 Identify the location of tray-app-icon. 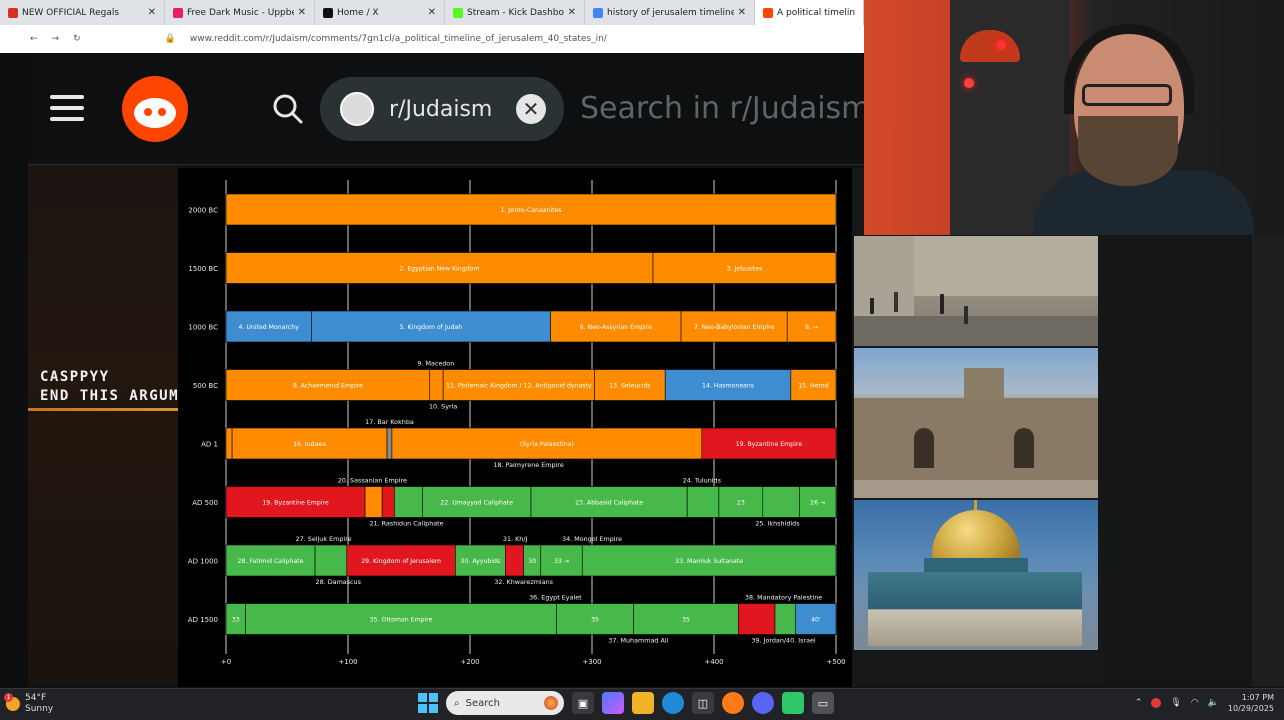
(1156, 703).